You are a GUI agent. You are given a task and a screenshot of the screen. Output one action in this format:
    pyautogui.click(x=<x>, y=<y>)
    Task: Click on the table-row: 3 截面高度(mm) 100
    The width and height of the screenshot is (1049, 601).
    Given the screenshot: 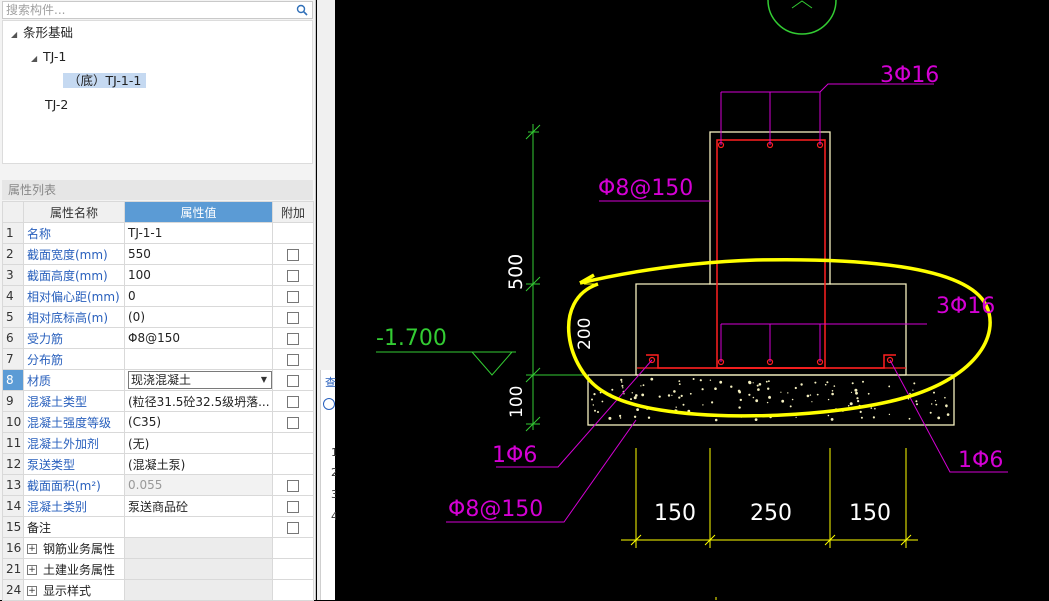 What is the action you would take?
    pyautogui.click(x=158, y=275)
    